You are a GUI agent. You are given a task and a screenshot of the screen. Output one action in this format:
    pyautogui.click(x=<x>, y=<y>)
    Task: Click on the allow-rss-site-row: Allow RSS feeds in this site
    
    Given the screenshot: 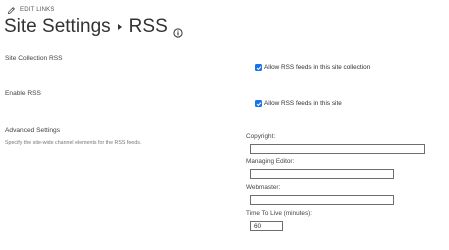 What is the action you would take?
    pyautogui.click(x=298, y=103)
    